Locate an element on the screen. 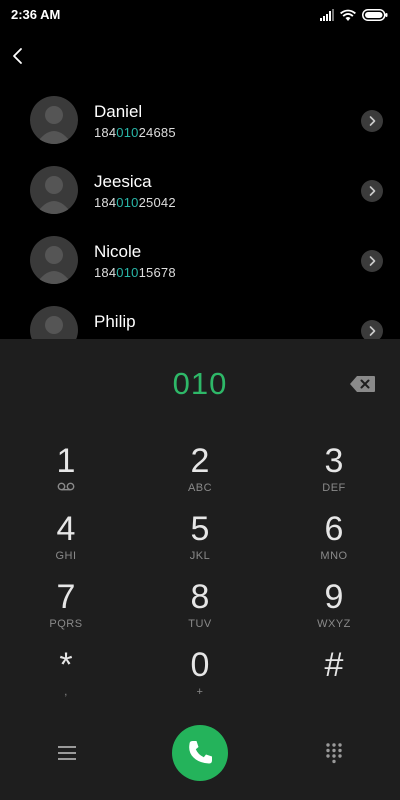 The height and width of the screenshot is (800, 400). key-digit: 9 is located at coordinates (334, 597).